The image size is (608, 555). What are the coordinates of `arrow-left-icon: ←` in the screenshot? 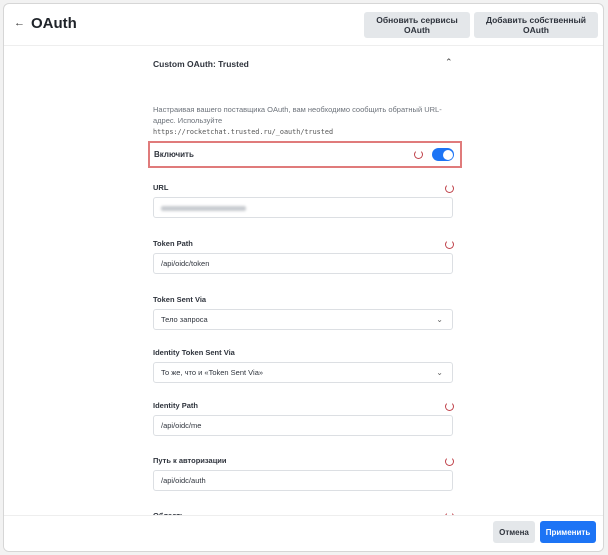 It's located at (19, 23).